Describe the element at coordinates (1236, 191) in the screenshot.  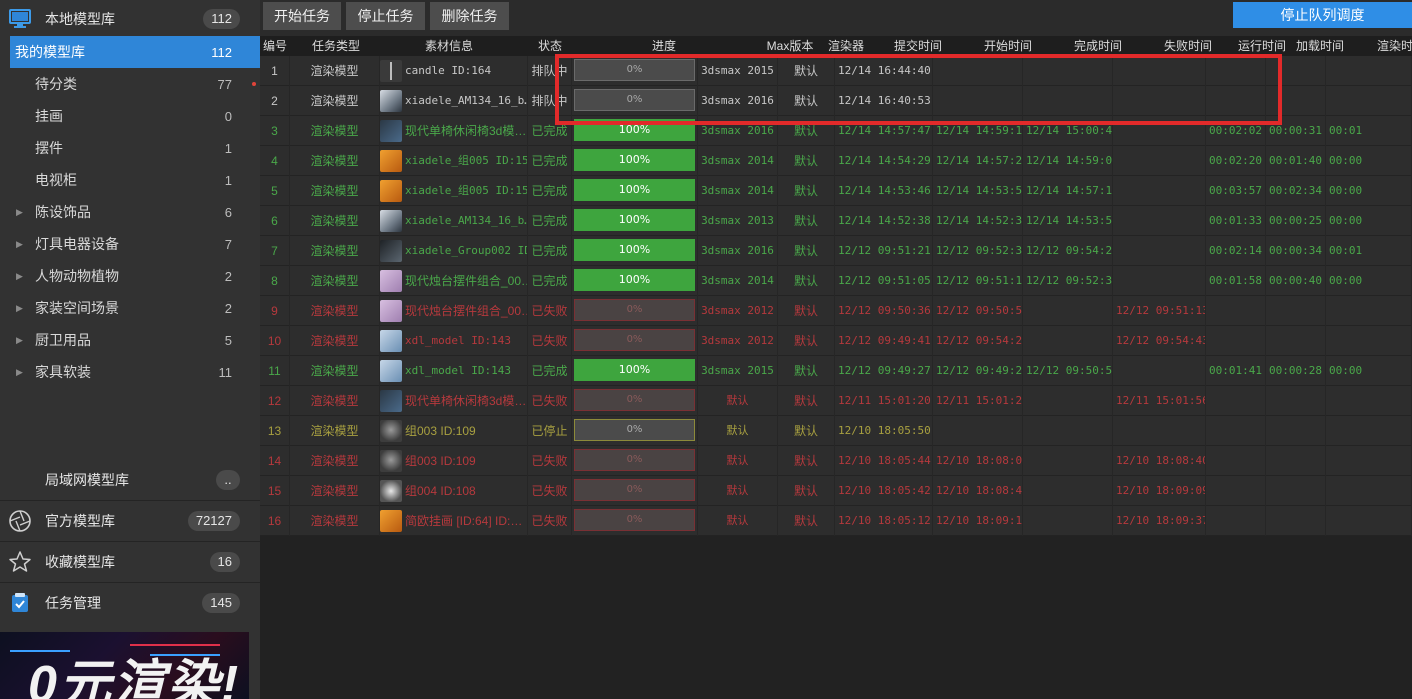
I see `cell-run: 00:03:57` at that location.